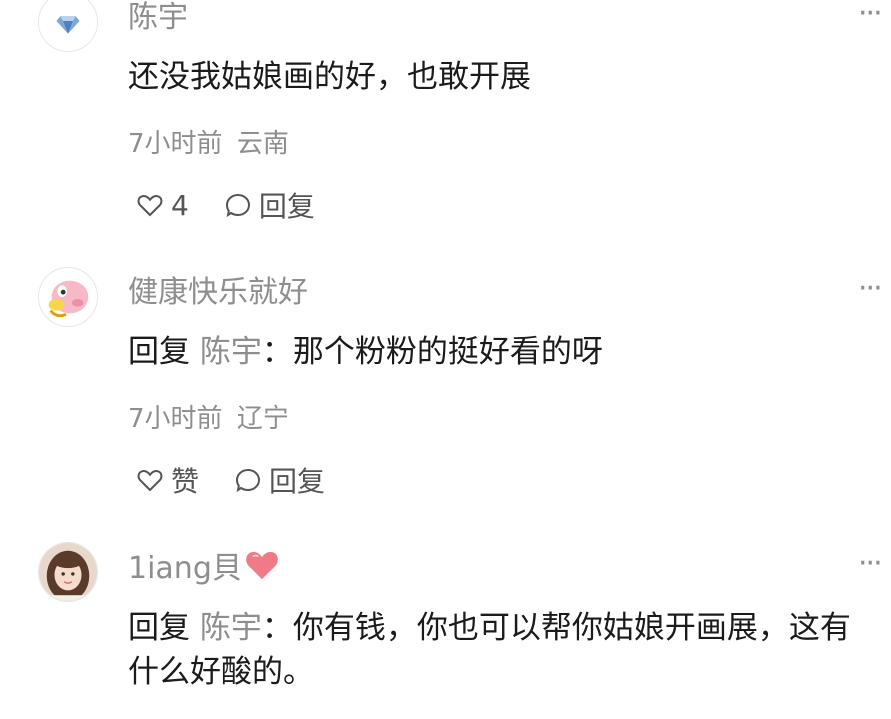 The image size is (891, 719). What do you see at coordinates (185, 568) in the screenshot?
I see `username-text: 1iang貝` at bounding box center [185, 568].